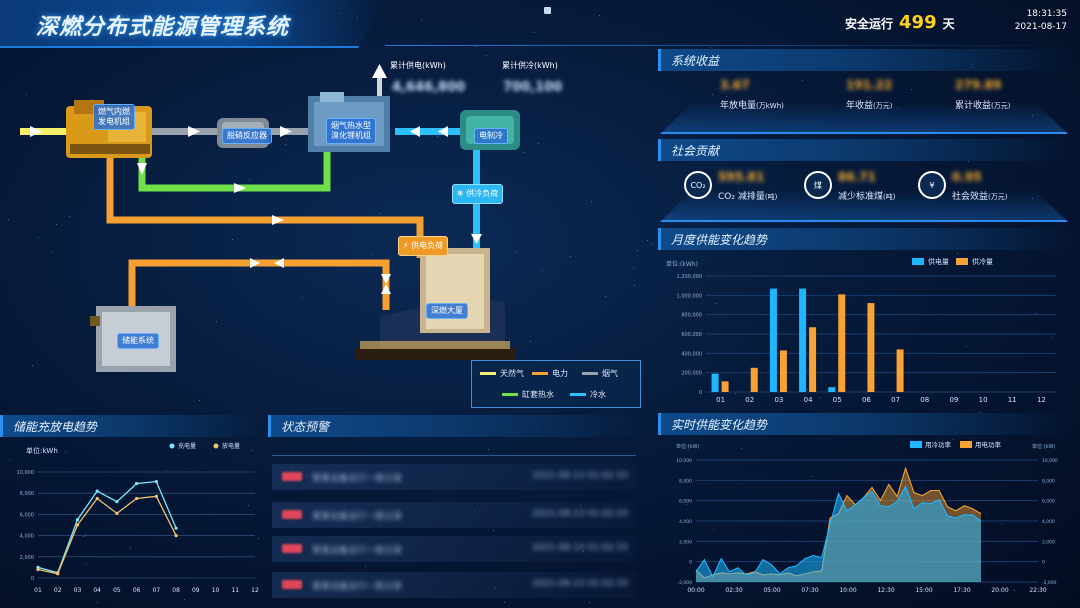  I want to click on coal-saving-value: 86.71, so click(857, 177).